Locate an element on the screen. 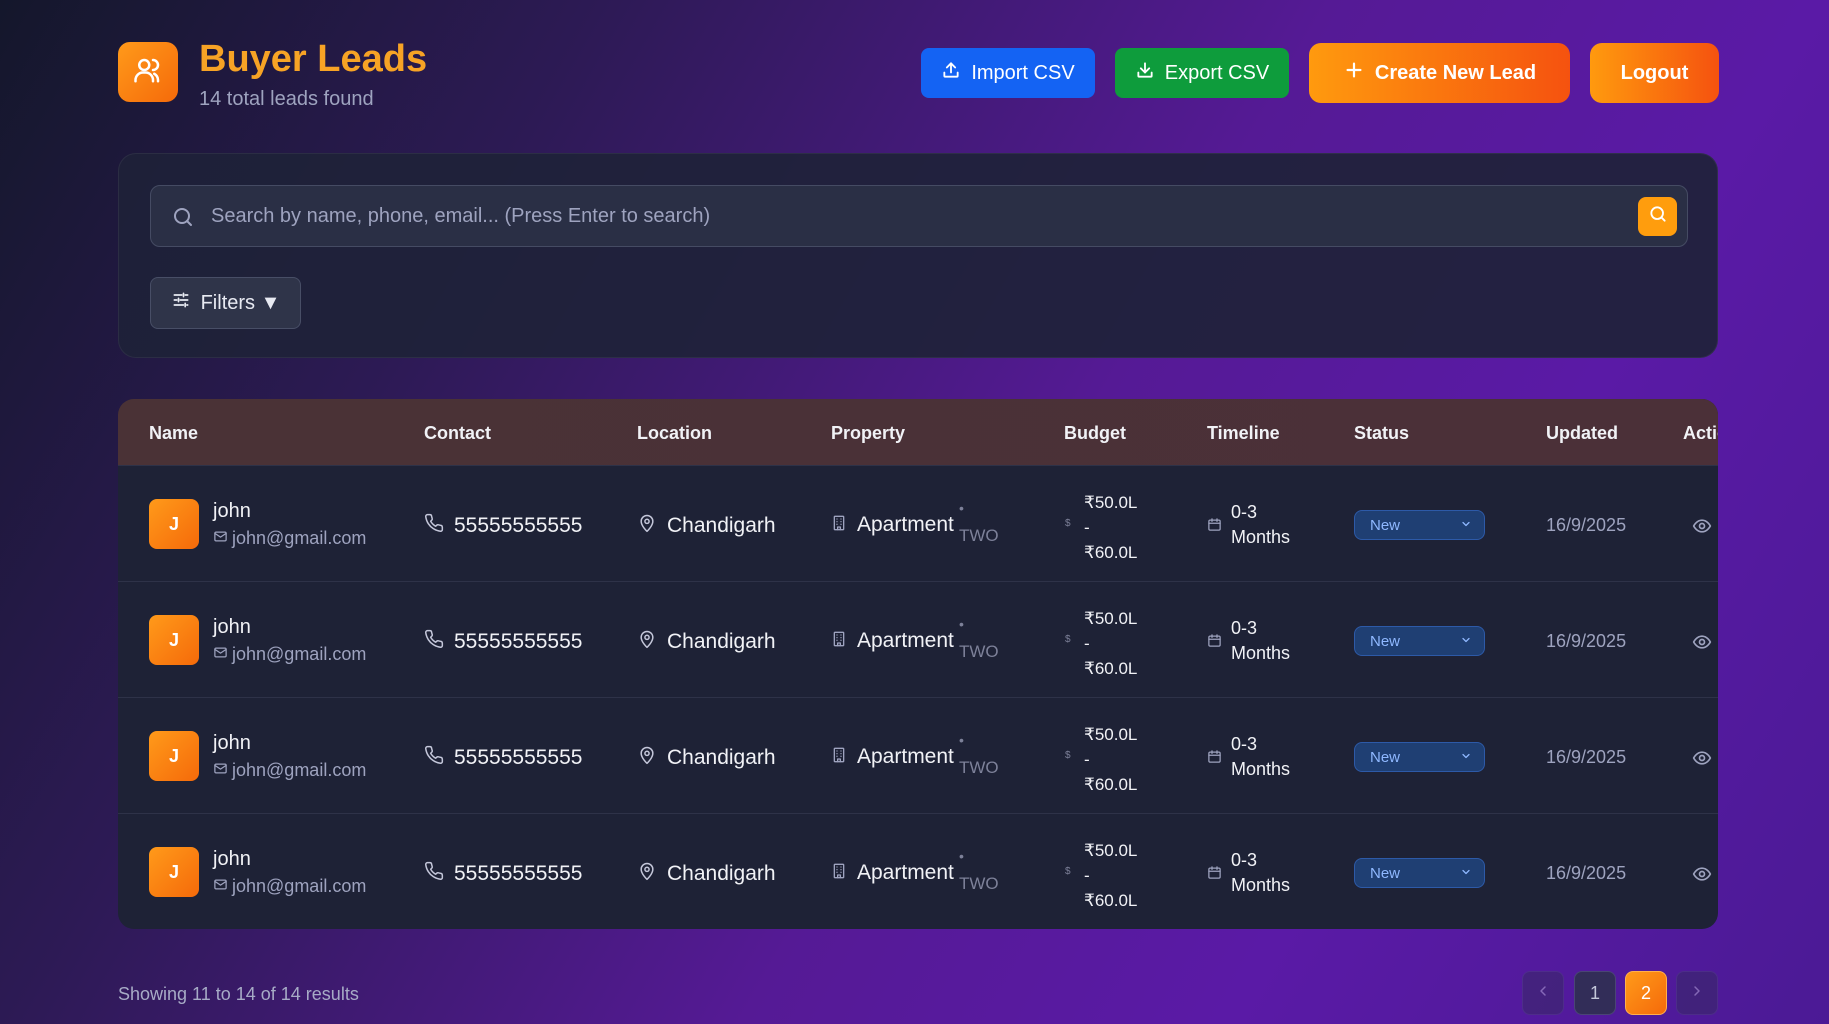 The image size is (1829, 1024). column-header-budget: Budget is located at coordinates (1095, 433).